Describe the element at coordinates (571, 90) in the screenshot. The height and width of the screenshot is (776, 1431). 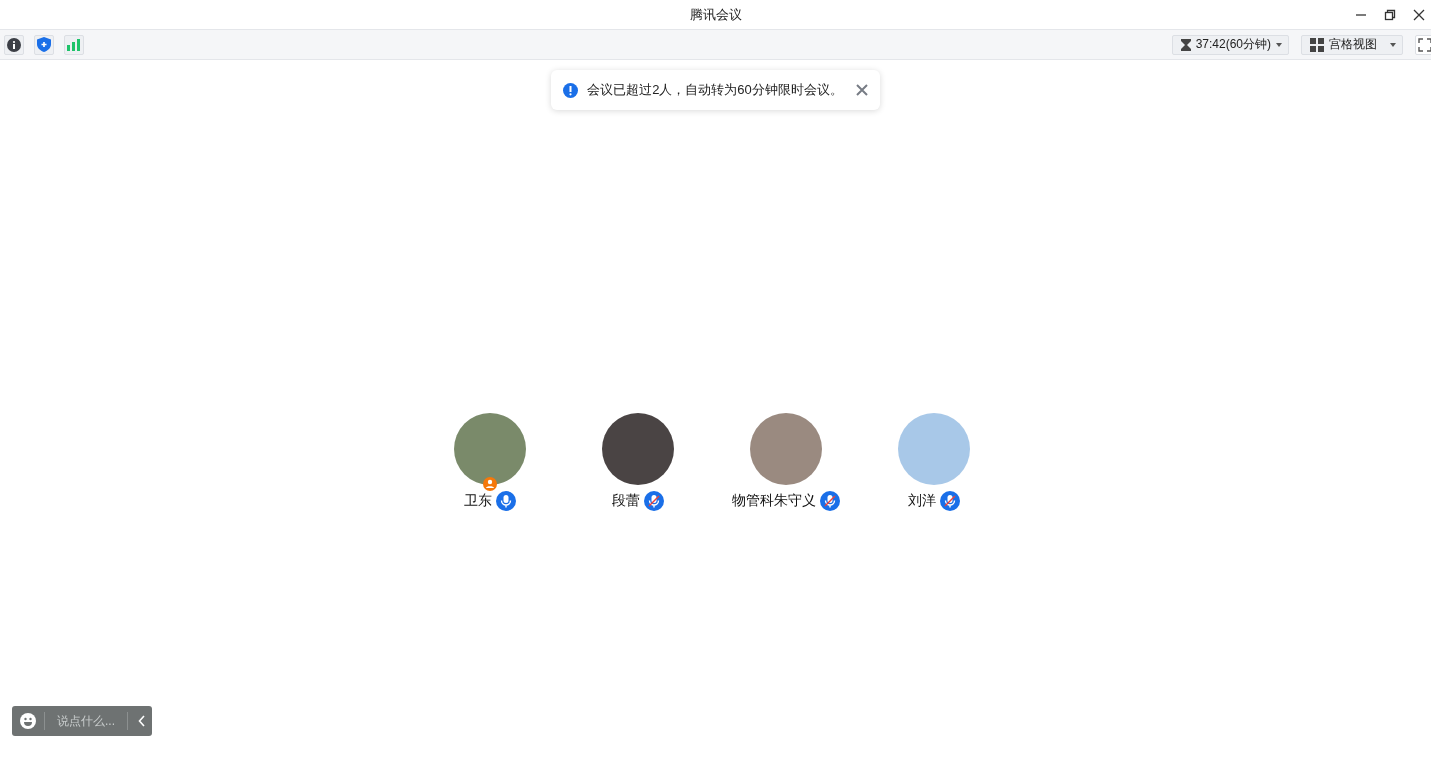
I see `alert-icon` at that location.